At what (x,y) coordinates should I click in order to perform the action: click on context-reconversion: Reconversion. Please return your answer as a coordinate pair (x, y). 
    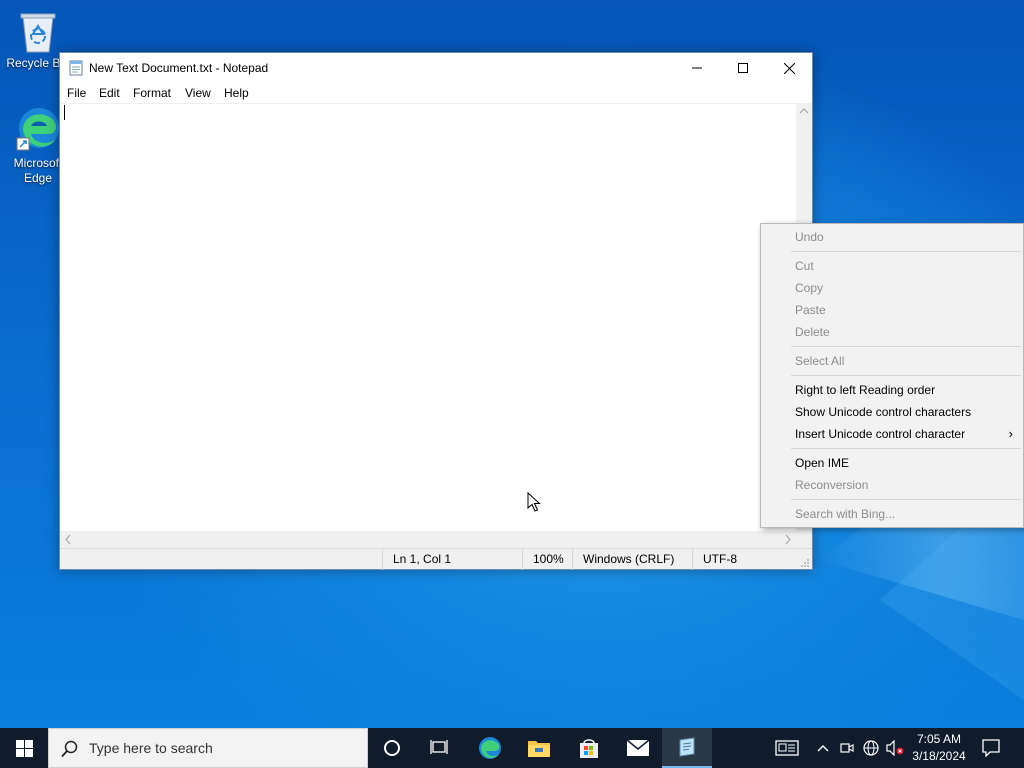
    Looking at the image, I should click on (892, 485).